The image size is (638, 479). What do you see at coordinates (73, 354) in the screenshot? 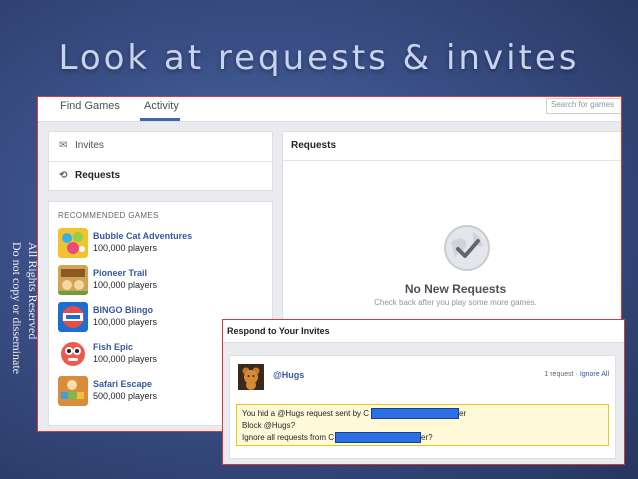
I see `fish-epic-thumbnail` at bounding box center [73, 354].